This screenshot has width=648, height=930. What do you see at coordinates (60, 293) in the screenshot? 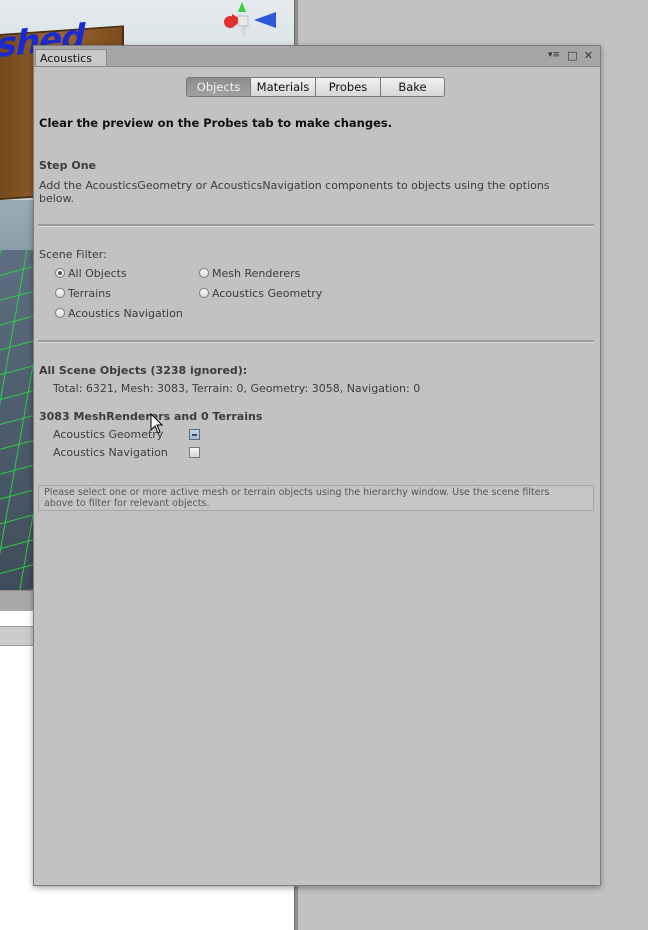
I see `radio-terrains` at bounding box center [60, 293].